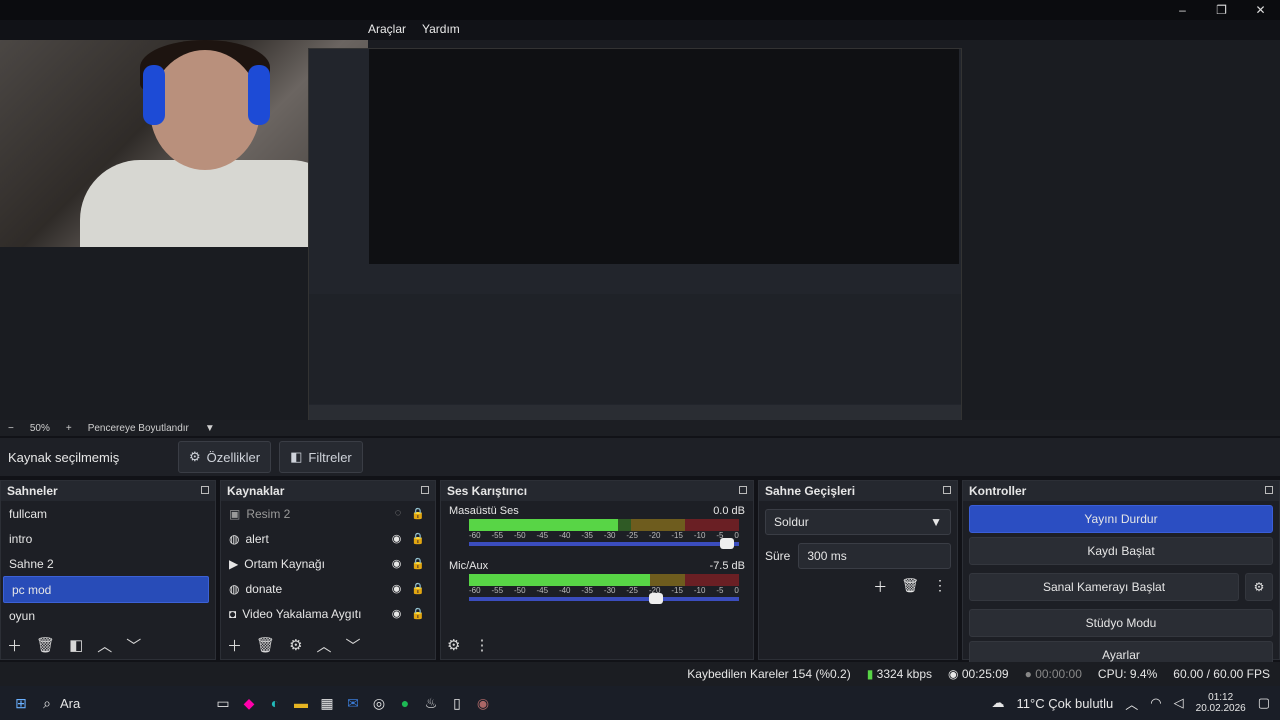 The width and height of the screenshot is (1280, 720). Describe the element at coordinates (1182, 10) in the screenshot. I see `minimize-button: –` at that location.